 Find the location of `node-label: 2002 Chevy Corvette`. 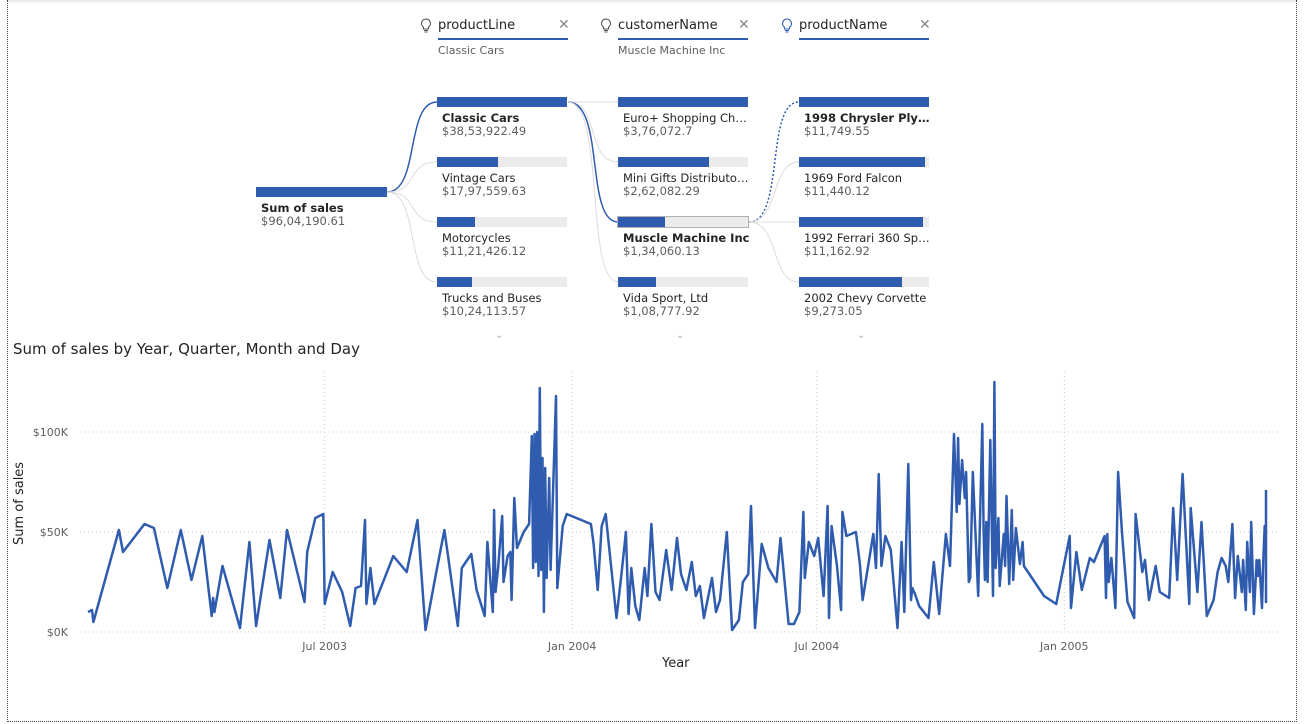

node-label: 2002 Chevy Corvette is located at coordinates (865, 298).